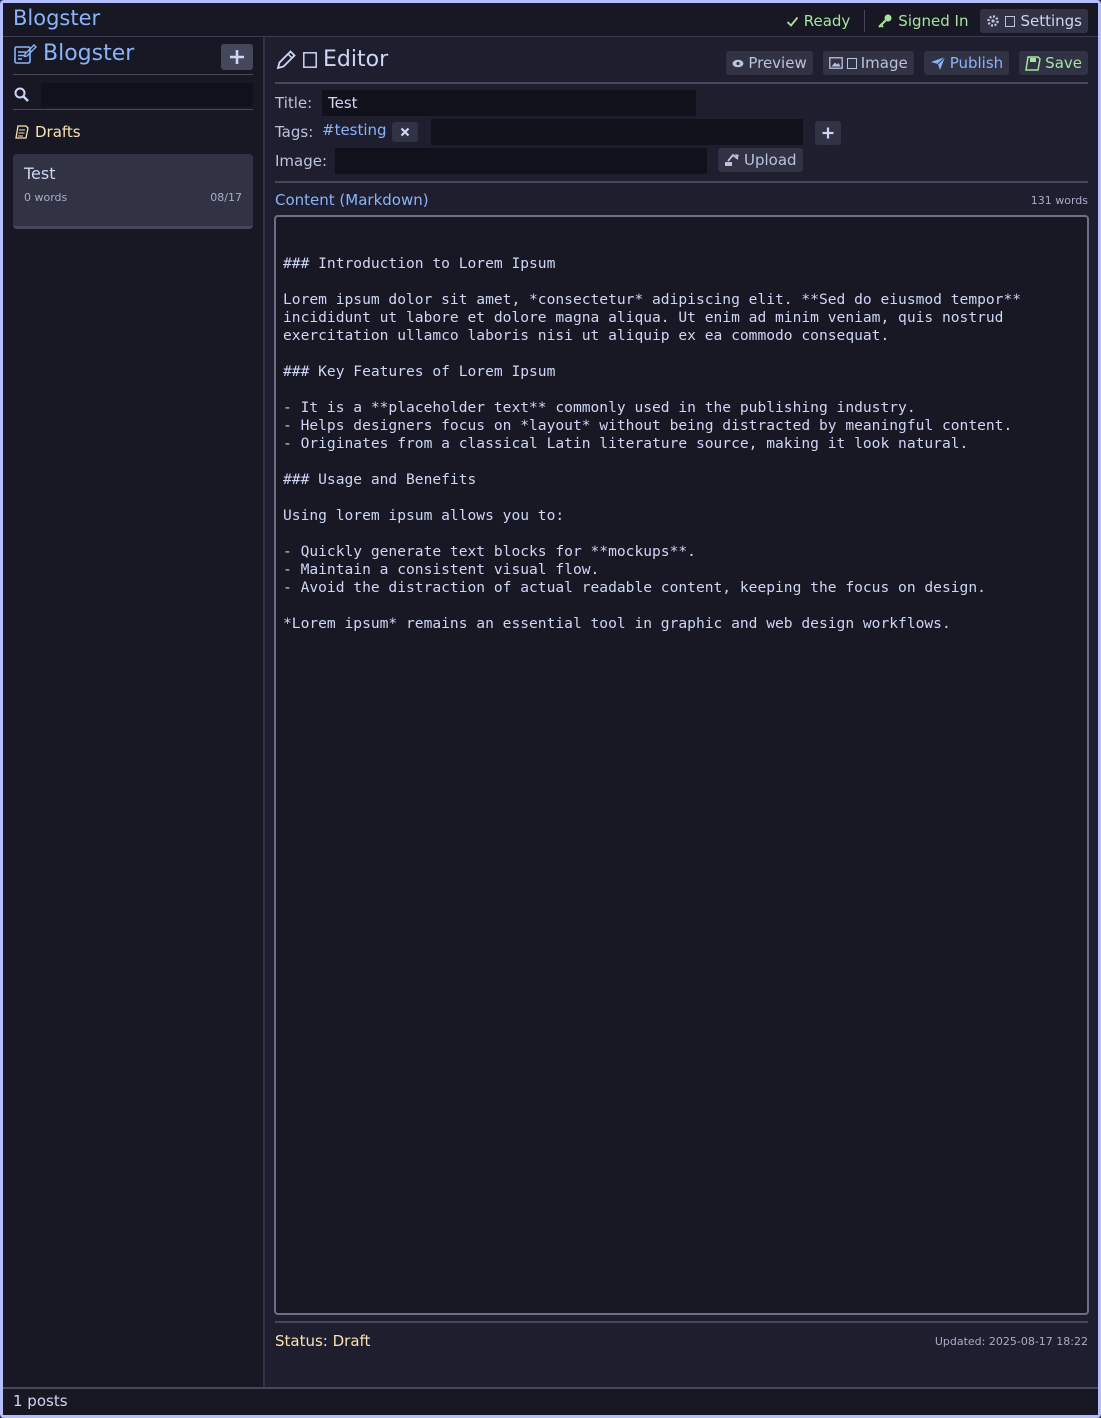 This screenshot has width=1101, height=1418. I want to click on settings-button: Settings, so click(1034, 21).